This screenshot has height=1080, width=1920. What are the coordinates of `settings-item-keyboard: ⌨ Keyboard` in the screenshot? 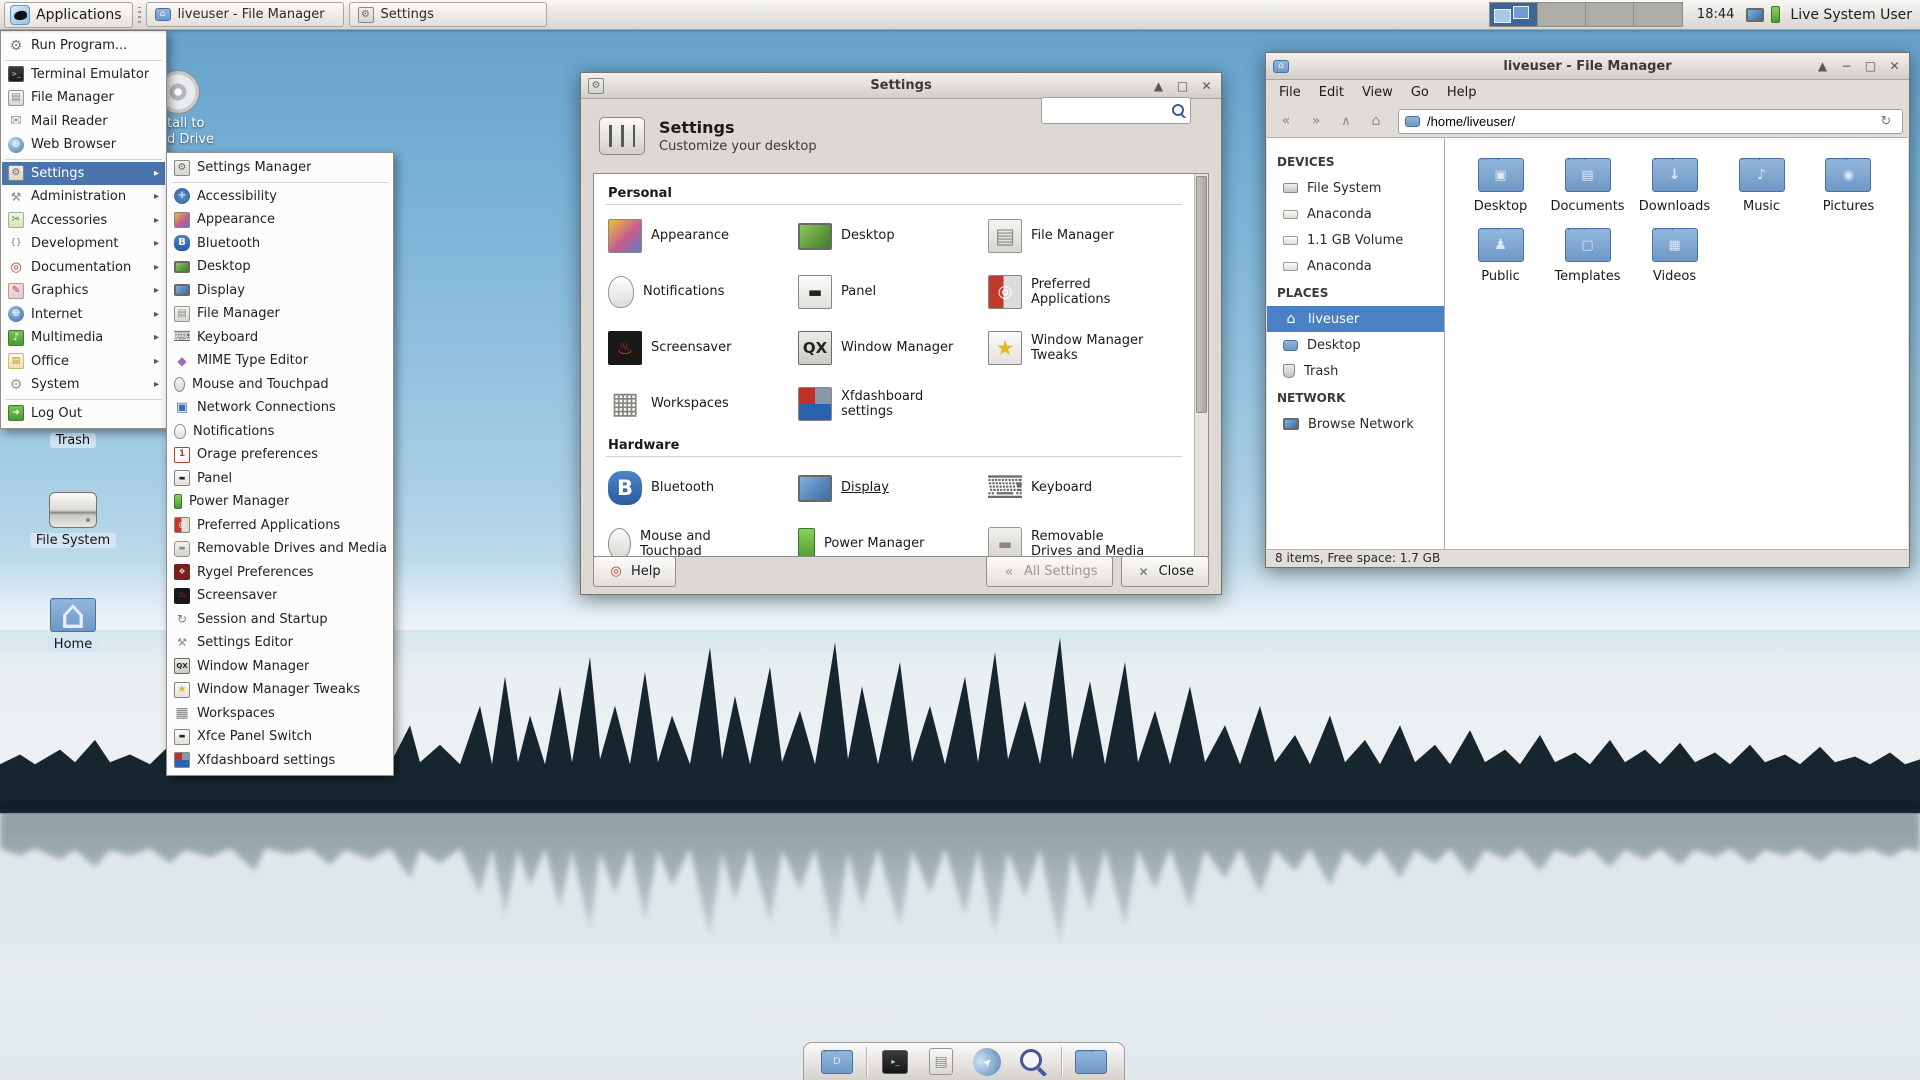 It's located at (1081, 488).